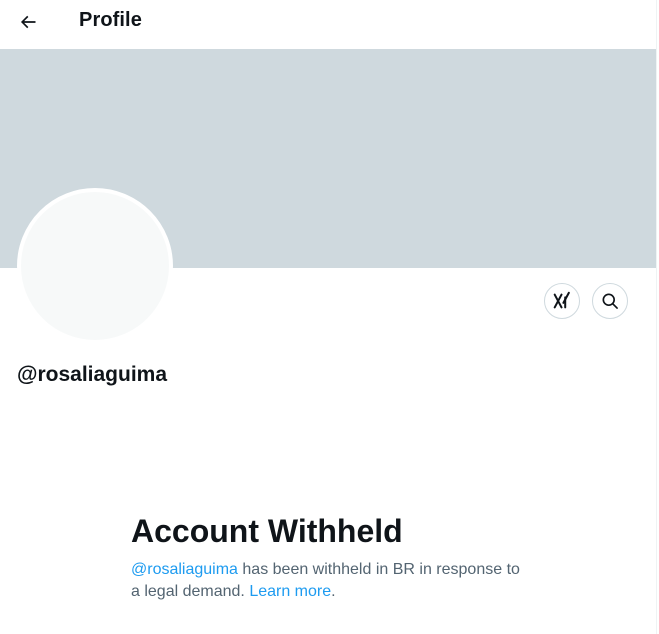  I want to click on back-button, so click(28, 22).